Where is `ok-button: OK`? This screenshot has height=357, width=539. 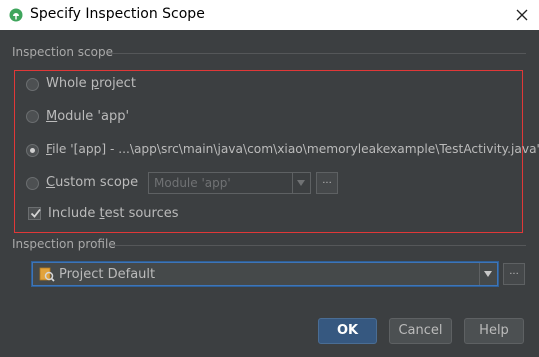 ok-button: OK is located at coordinates (347, 331).